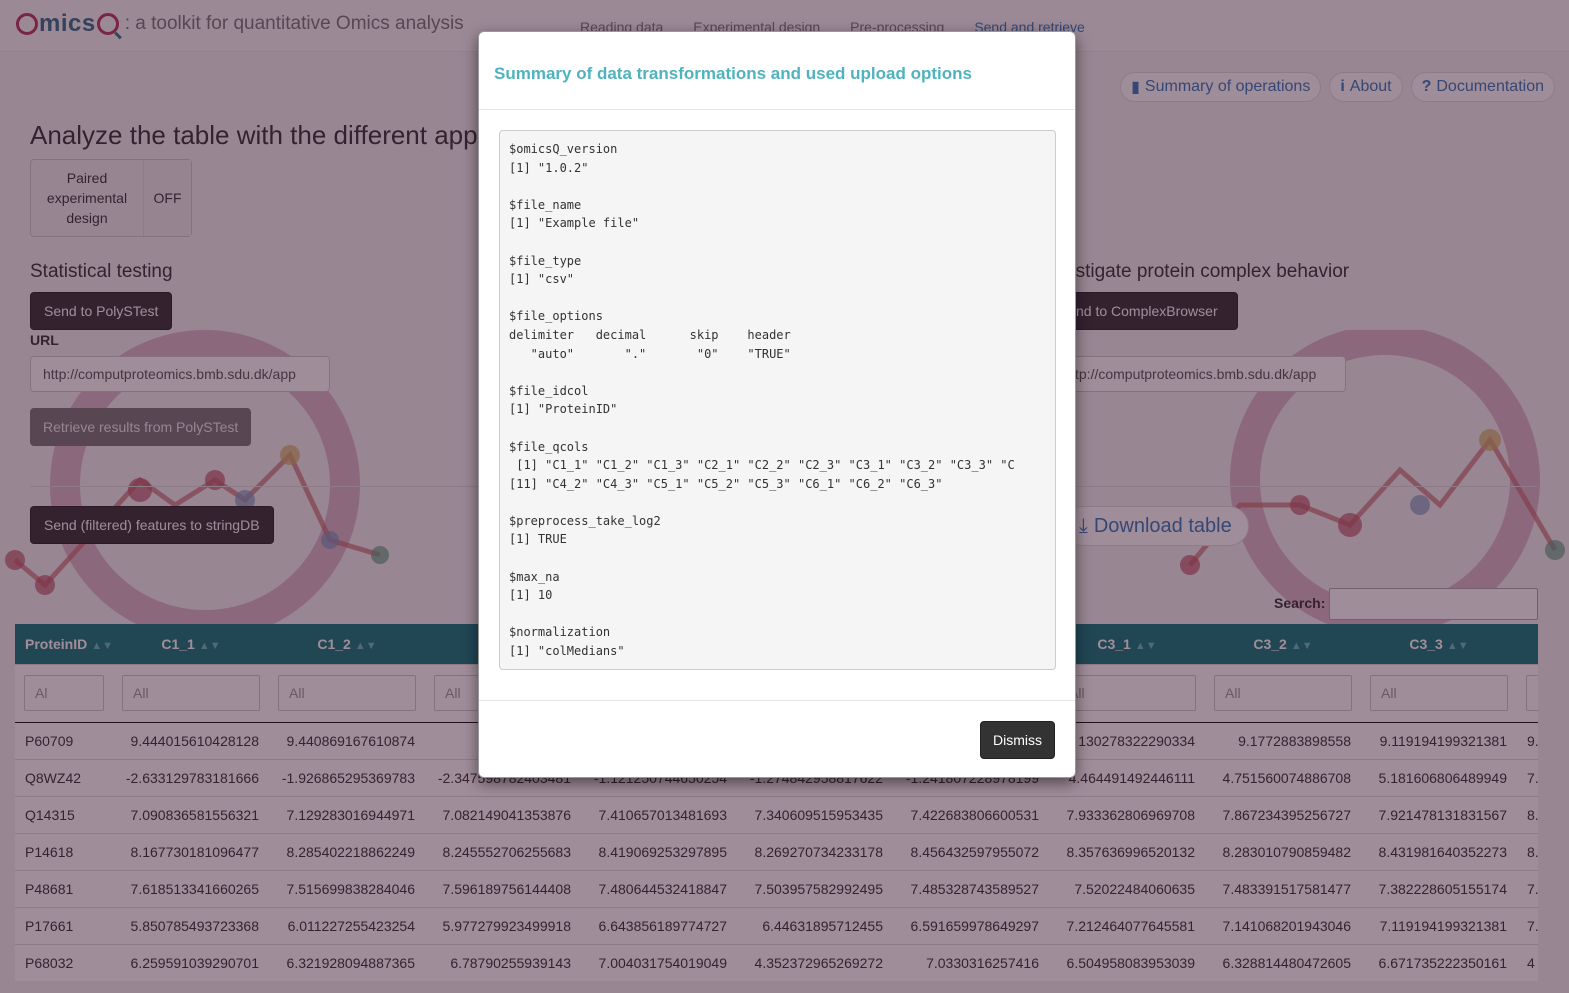 The image size is (1569, 993). Describe the element at coordinates (1017, 740) in the screenshot. I see `dismiss-button: Dismiss` at that location.